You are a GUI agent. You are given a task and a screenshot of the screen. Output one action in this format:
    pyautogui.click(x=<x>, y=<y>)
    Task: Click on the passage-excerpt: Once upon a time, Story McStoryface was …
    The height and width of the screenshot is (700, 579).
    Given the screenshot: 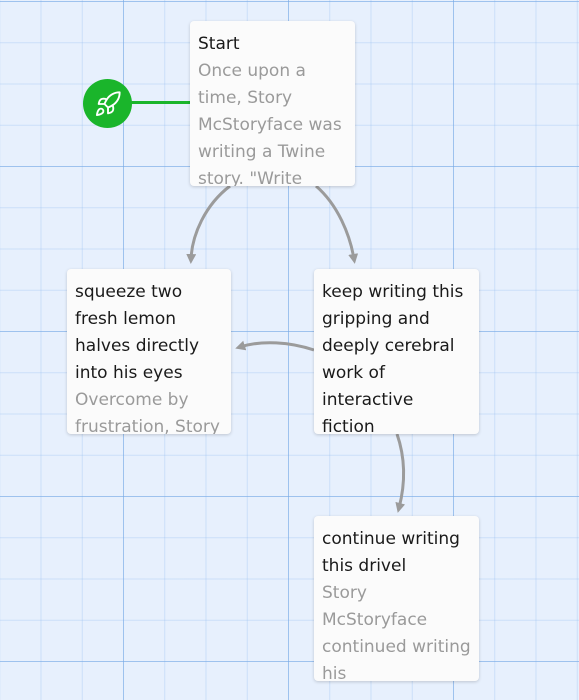 What is the action you would take?
    pyautogui.click(x=270, y=123)
    